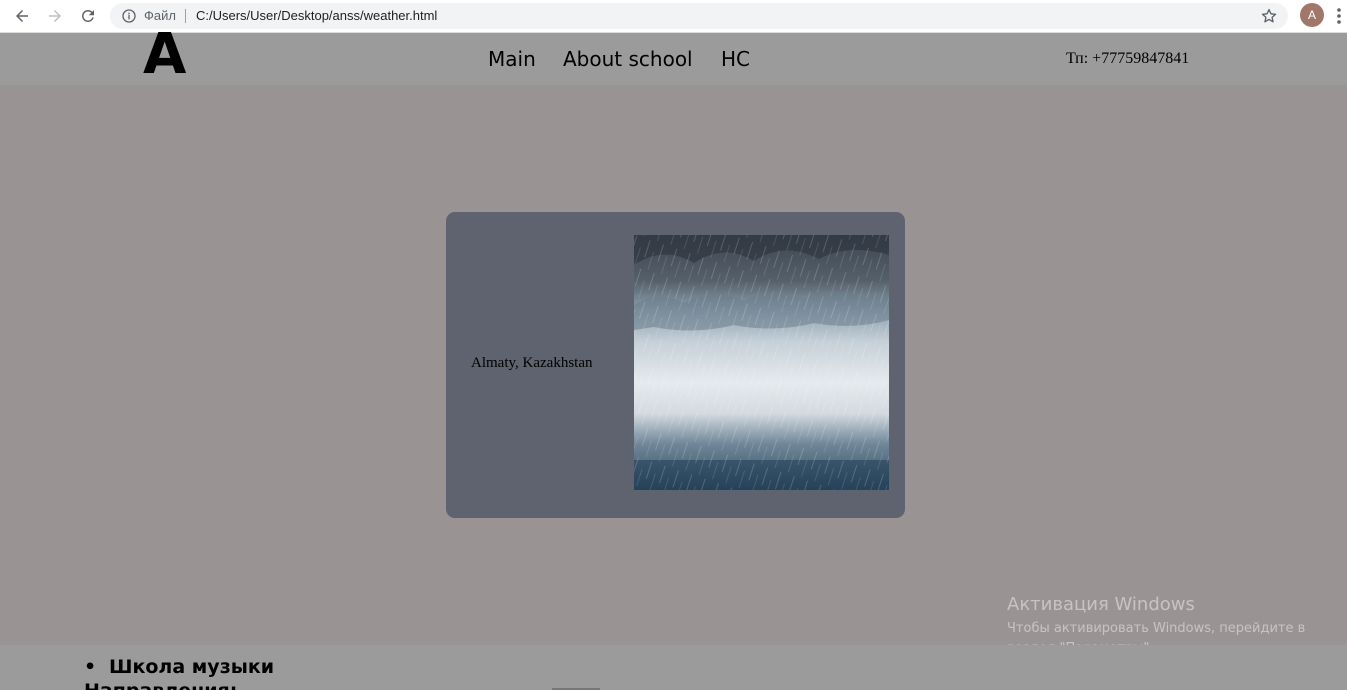 This screenshot has height=690, width=1347. What do you see at coordinates (185, 16) in the screenshot?
I see `divider` at bounding box center [185, 16].